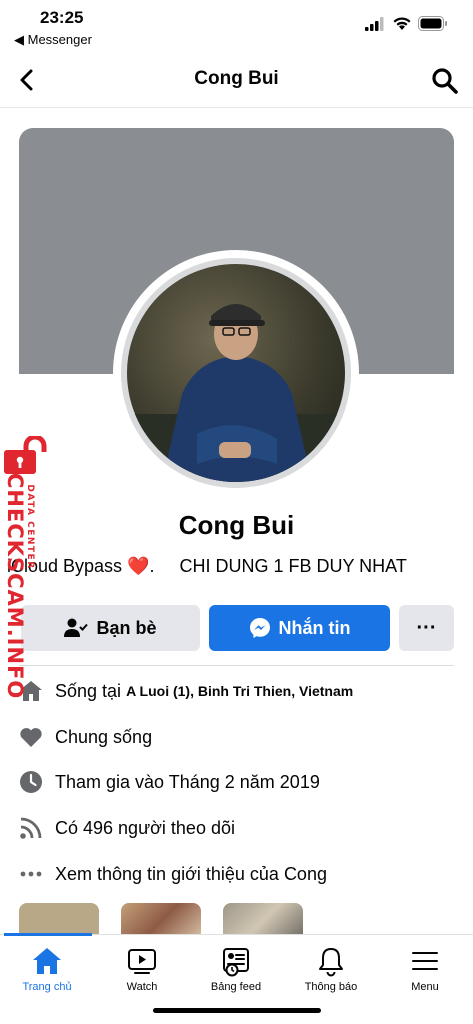  Describe the element at coordinates (48, 934) in the screenshot. I see `active-tab-indicator` at that location.